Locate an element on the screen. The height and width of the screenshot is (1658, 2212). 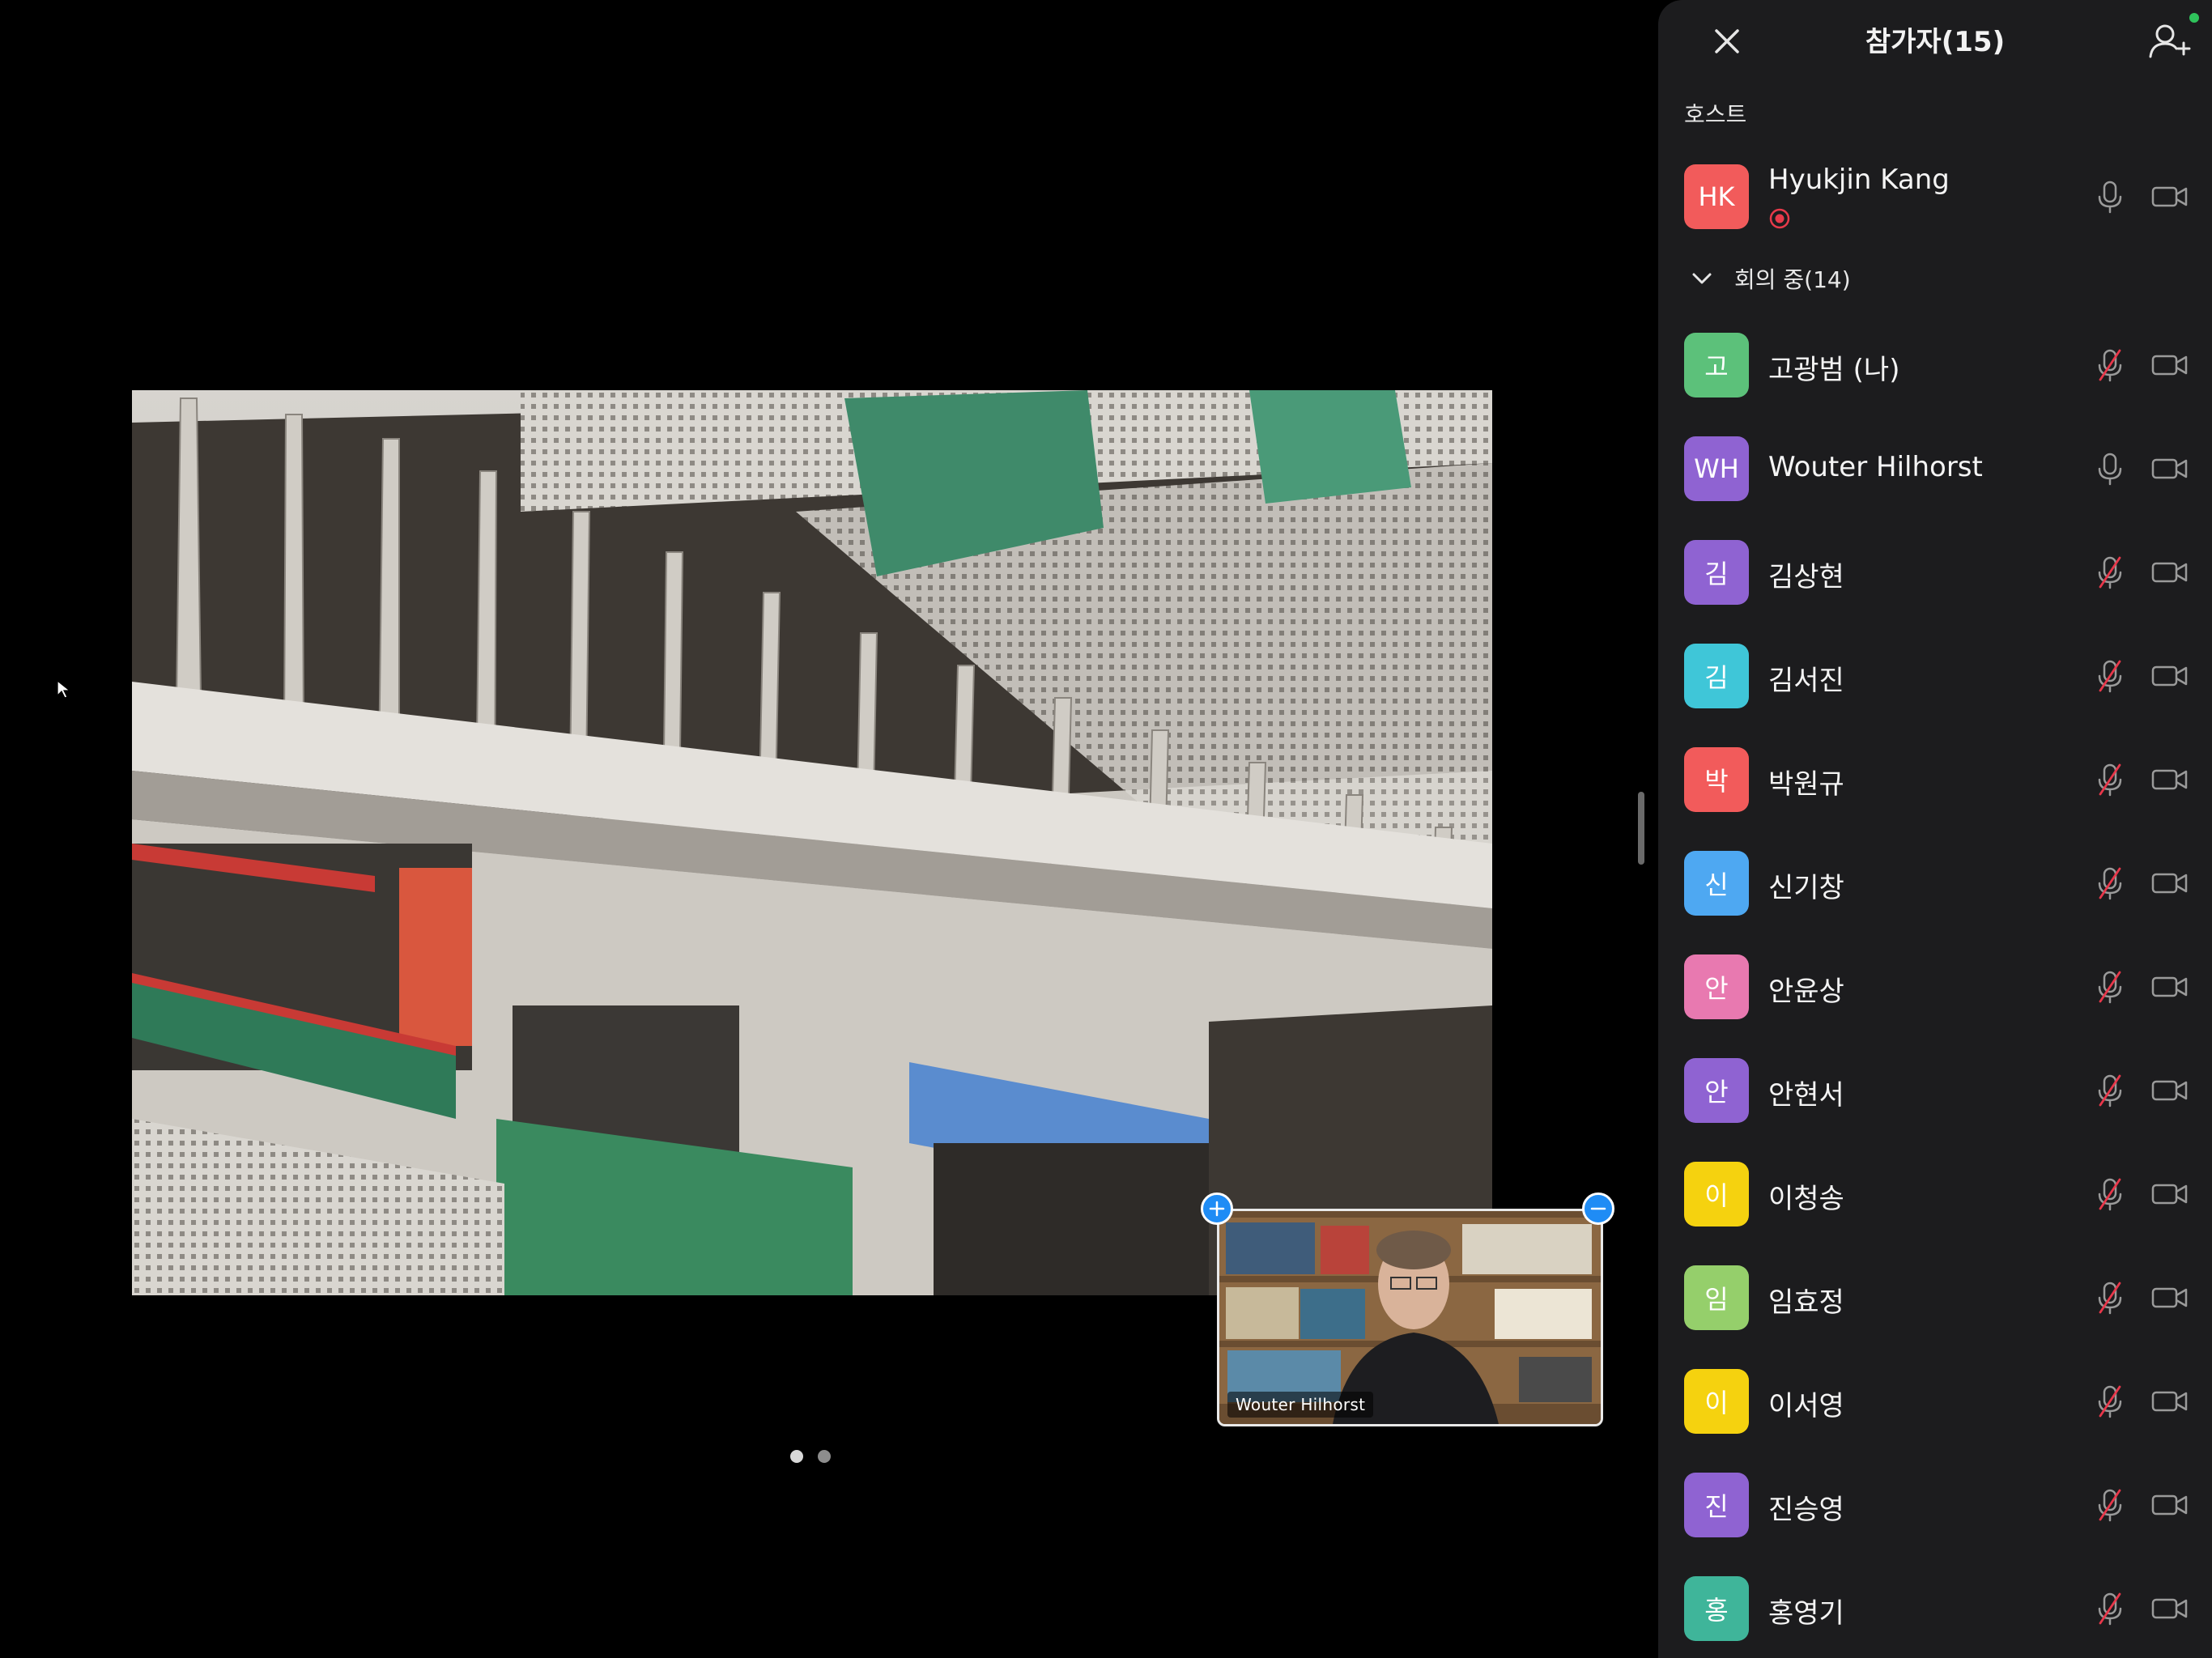
avatar-initials: WH is located at coordinates (1716, 468).